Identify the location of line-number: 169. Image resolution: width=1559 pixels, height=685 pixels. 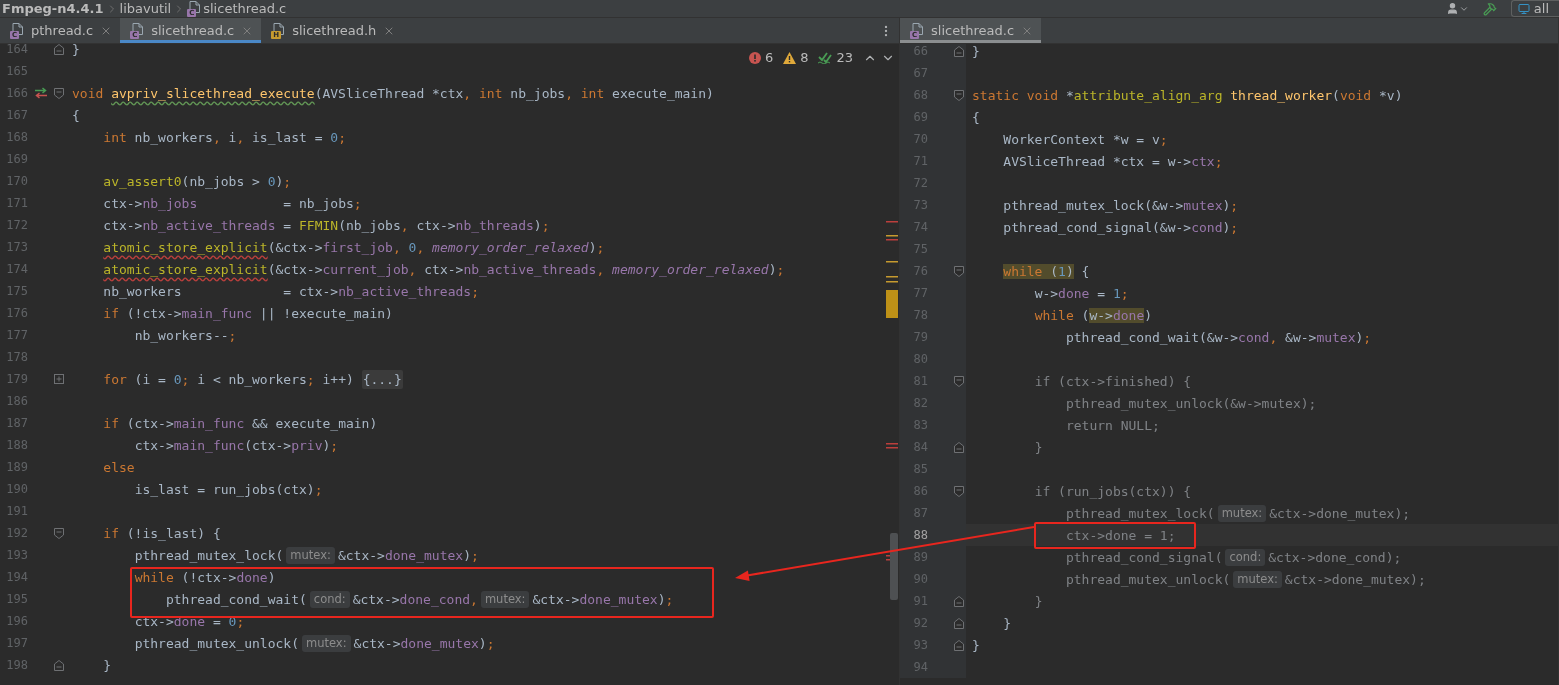
(16, 159).